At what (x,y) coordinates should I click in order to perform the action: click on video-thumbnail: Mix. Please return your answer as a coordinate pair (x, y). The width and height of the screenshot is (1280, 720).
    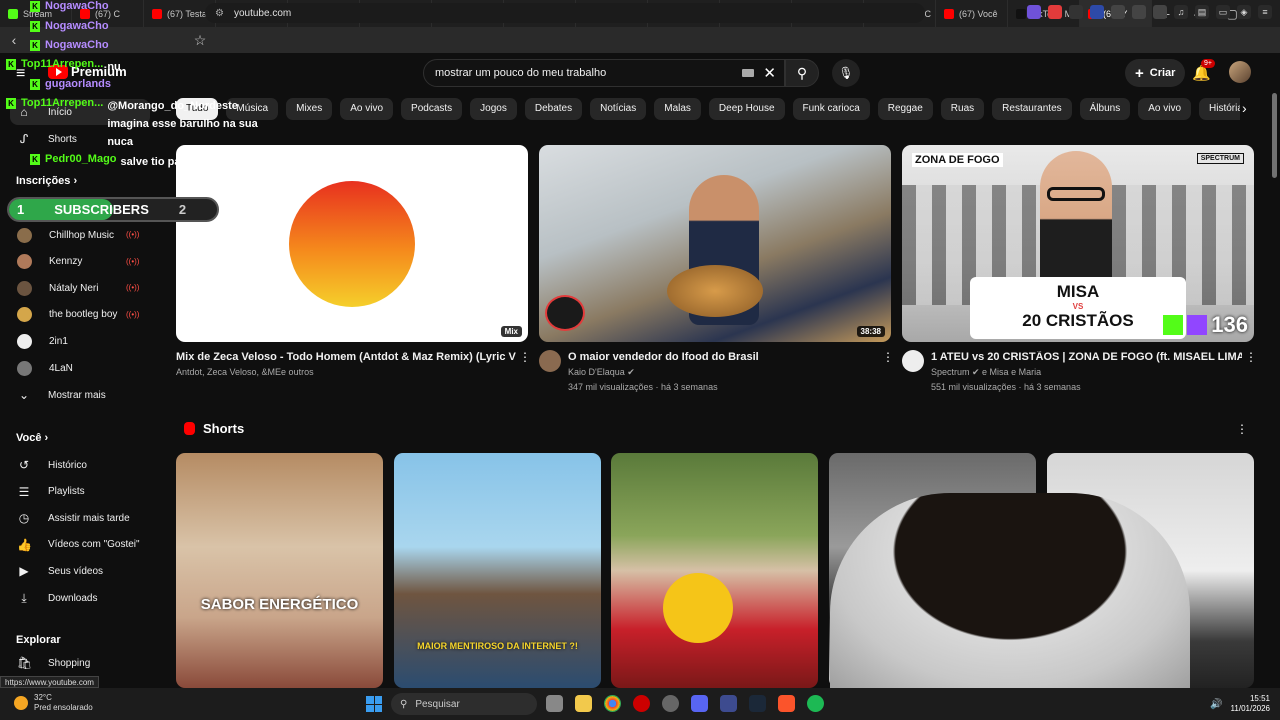
    Looking at the image, I should click on (352, 243).